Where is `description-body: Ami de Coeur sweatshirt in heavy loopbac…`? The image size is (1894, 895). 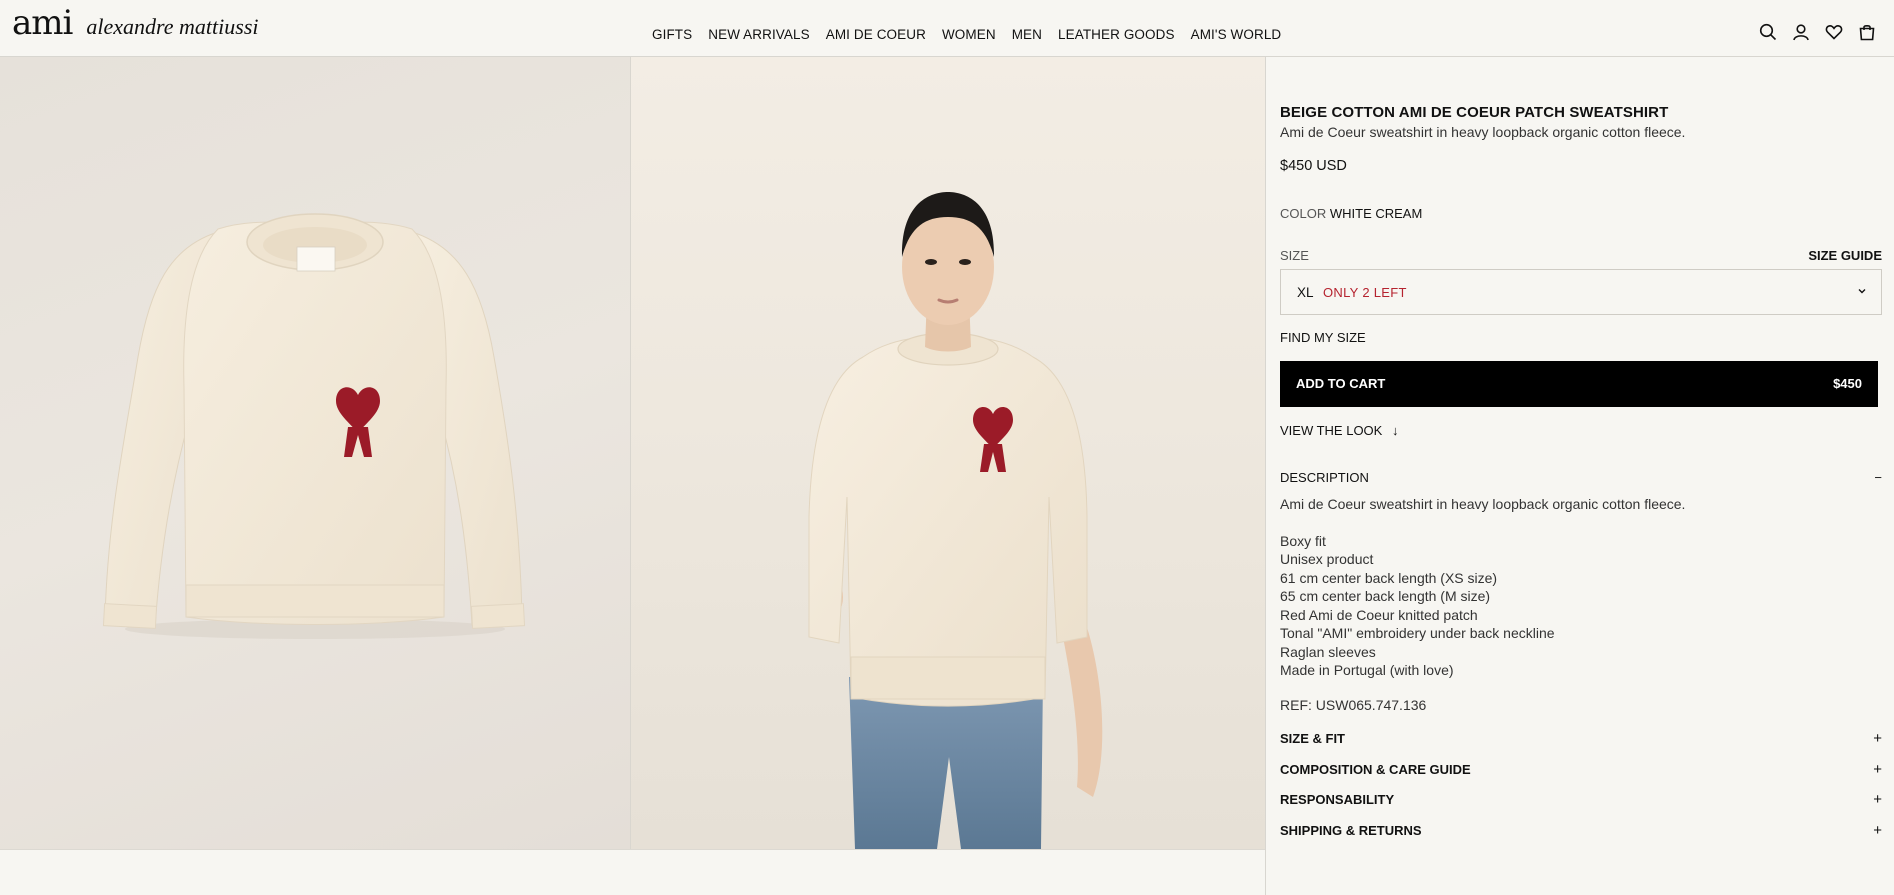 description-body: Ami de Coeur sweatshirt in heavy loopbac… is located at coordinates (1482, 587).